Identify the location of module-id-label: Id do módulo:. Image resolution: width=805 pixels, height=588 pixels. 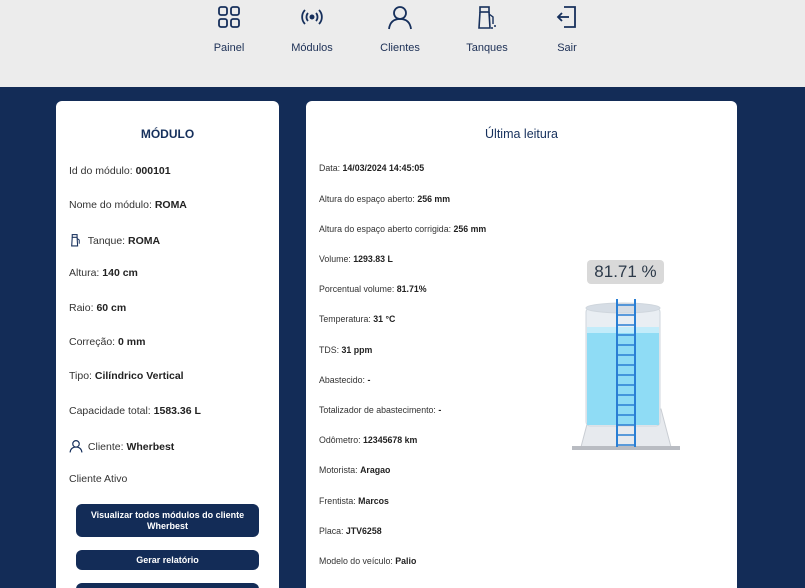
(101, 171).